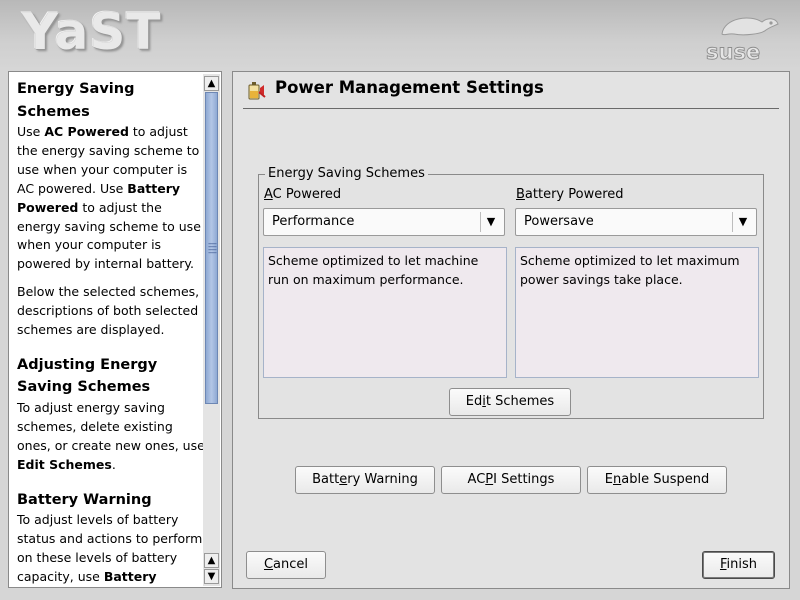  Describe the element at coordinates (346, 173) in the screenshot. I see `group-label: Energy Saving Schemes` at that location.